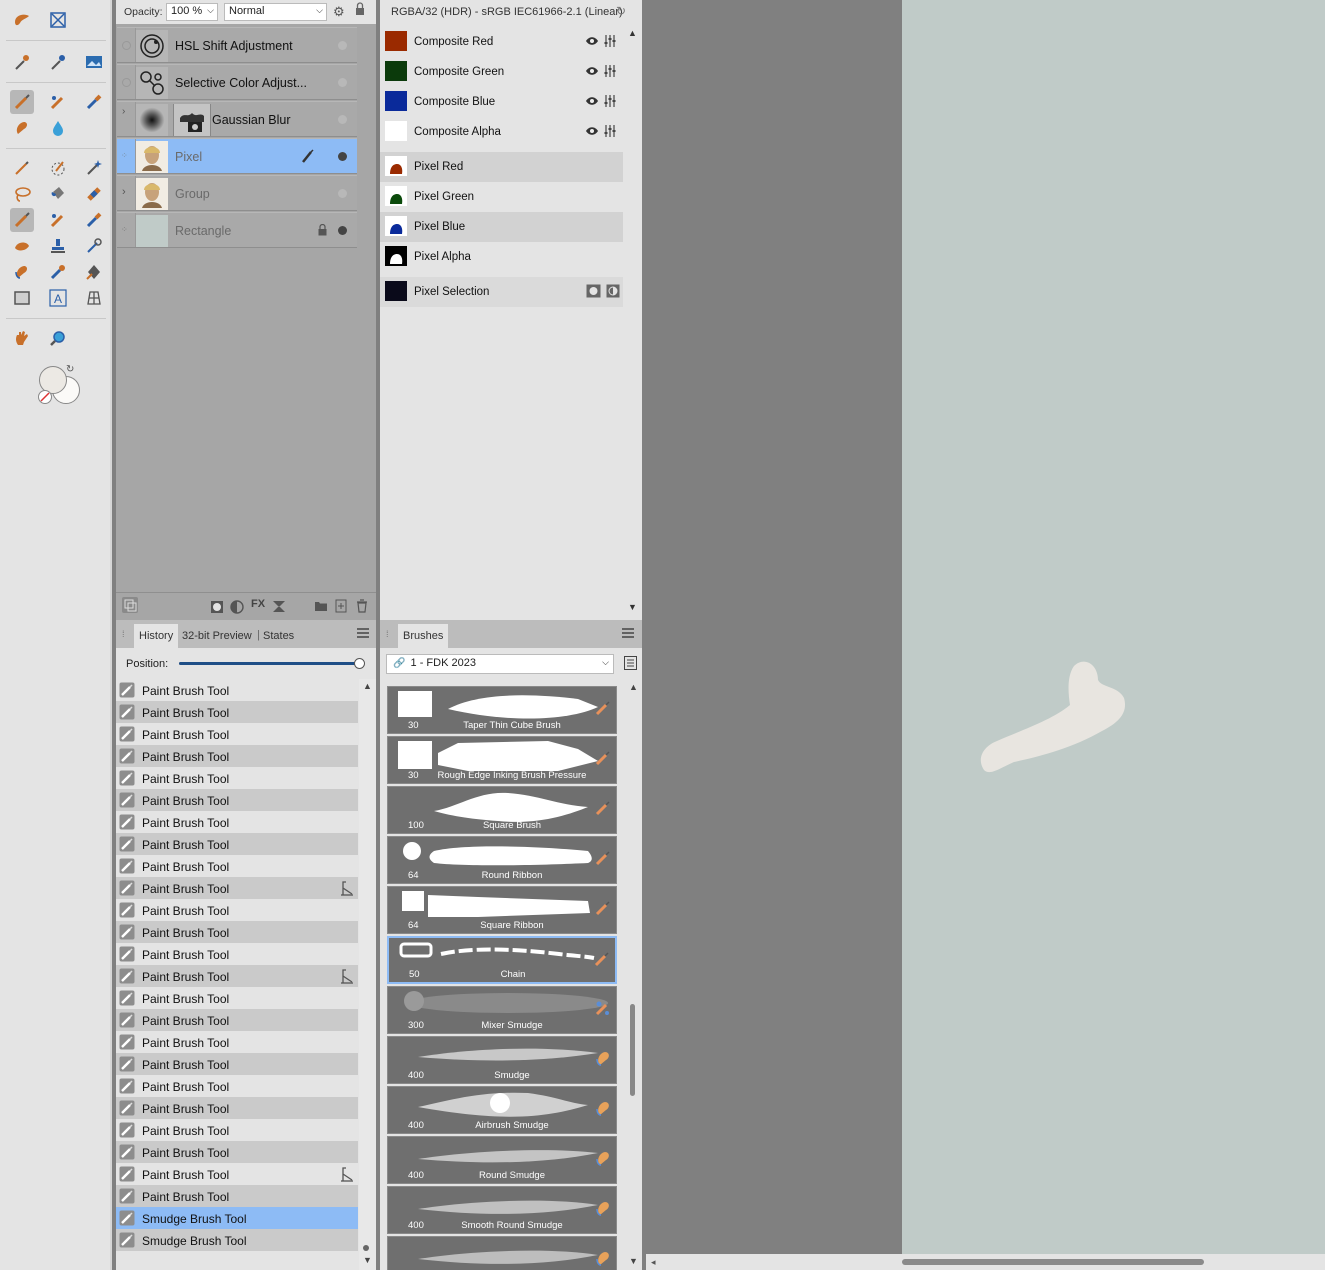 The image size is (1325, 1270). What do you see at coordinates (217, 636) in the screenshot?
I see `tab-32bit-preview: 32-bit Preview` at bounding box center [217, 636].